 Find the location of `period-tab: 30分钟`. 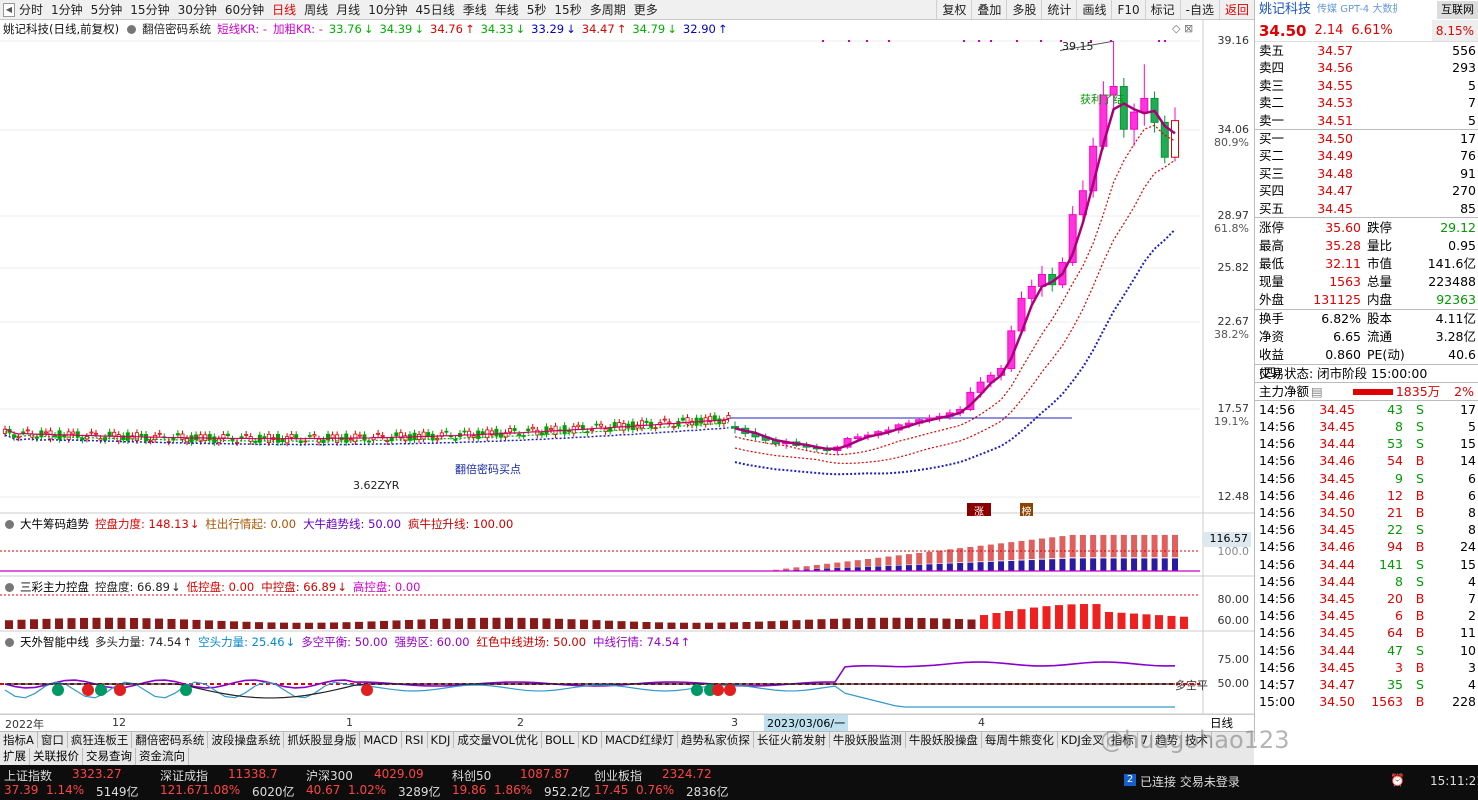

period-tab: 30分钟 is located at coordinates (197, 9).